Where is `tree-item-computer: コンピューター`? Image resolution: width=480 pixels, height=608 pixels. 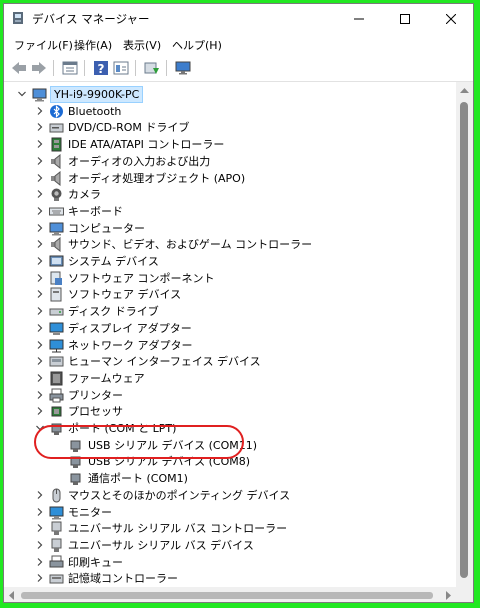
tree-item-computer: コンピューター is located at coordinates (230, 228).